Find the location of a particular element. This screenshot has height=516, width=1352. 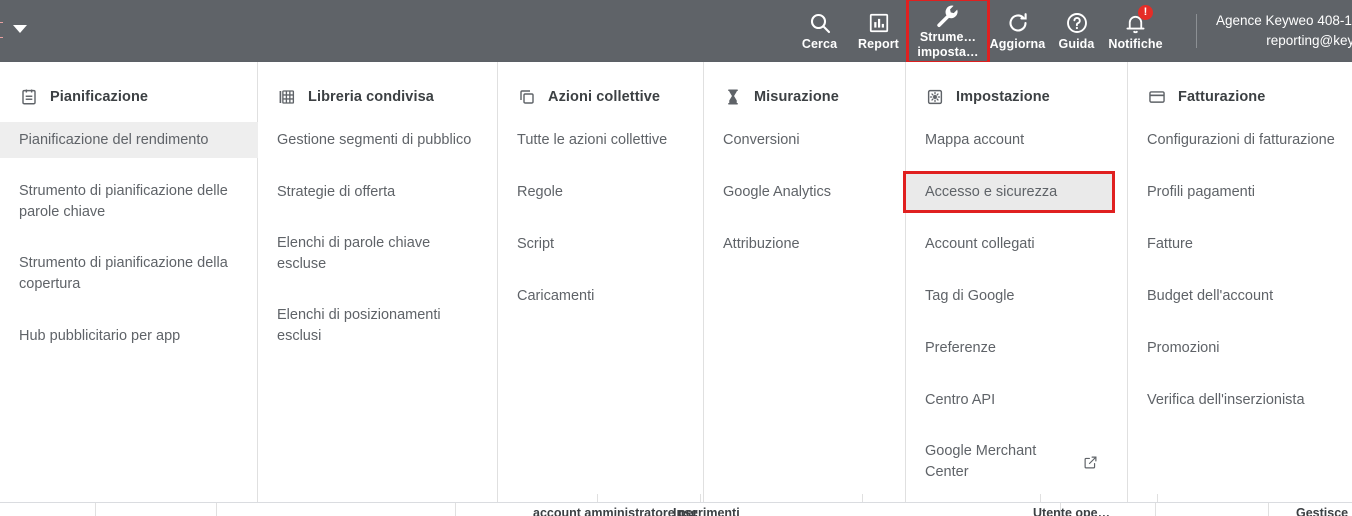

menu-column-header-fatturazione: Fatturazione is located at coordinates (1240, 97).